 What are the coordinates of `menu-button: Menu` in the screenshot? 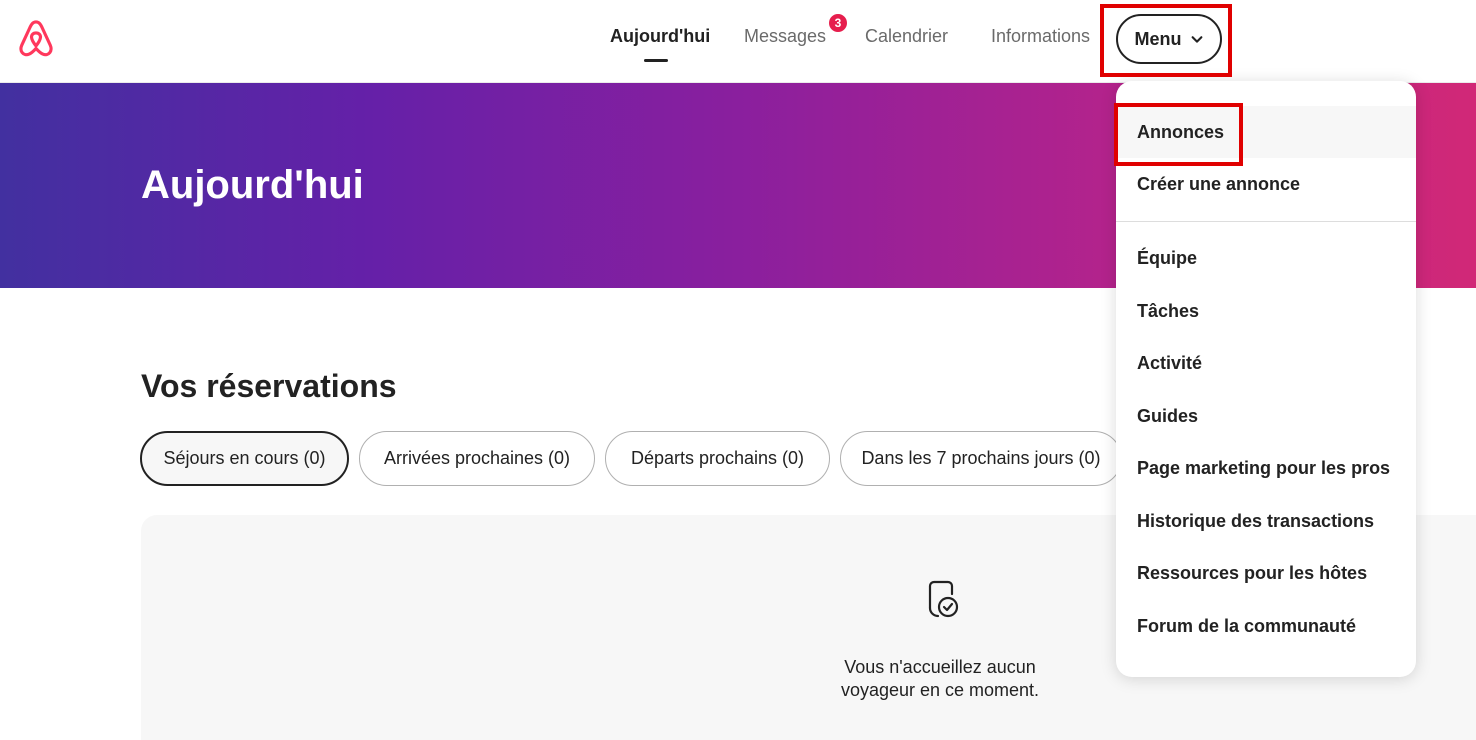 It's located at (1169, 39).